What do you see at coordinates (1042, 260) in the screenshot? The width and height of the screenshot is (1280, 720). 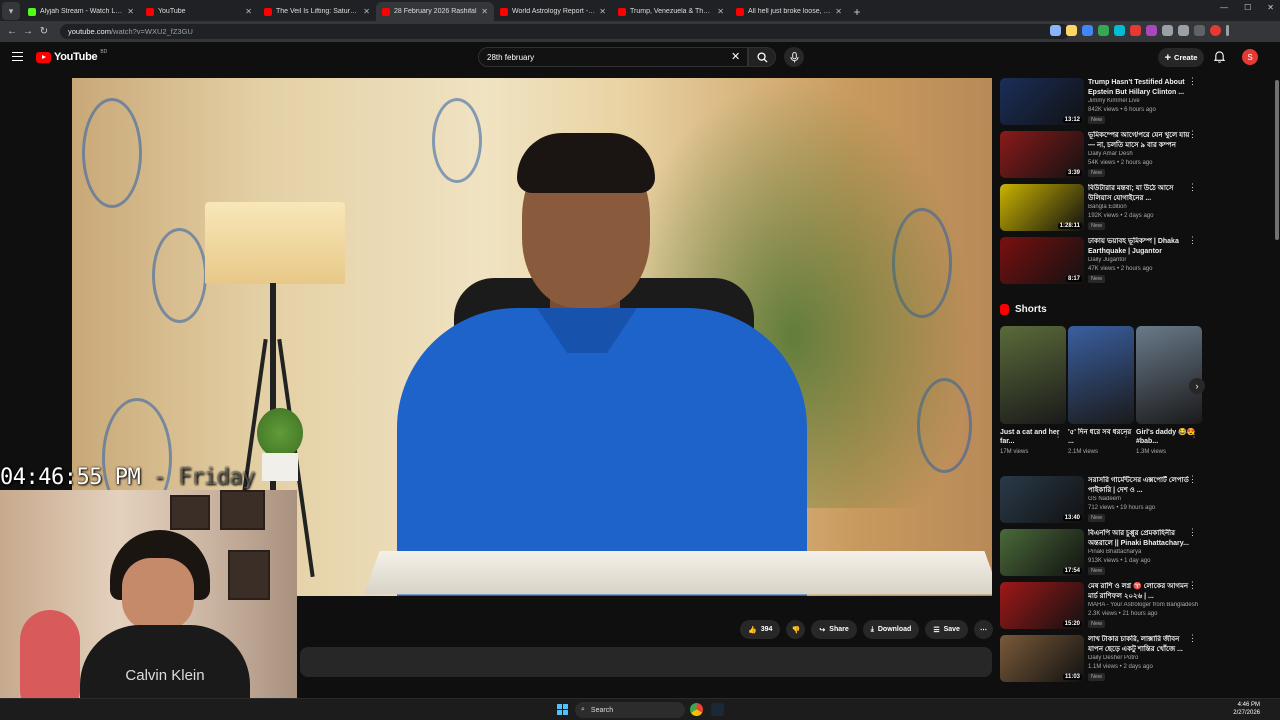 I see `video-thumbnail: 8:17` at bounding box center [1042, 260].